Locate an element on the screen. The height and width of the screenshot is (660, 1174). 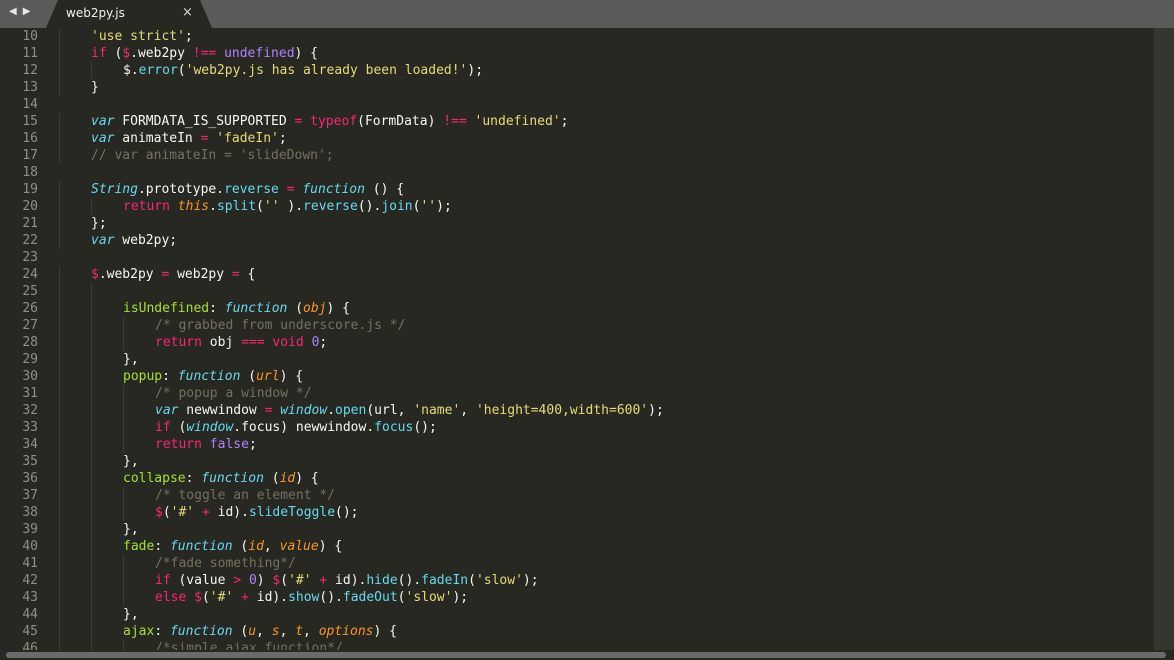
code-line: 36 collapse: function (id) { is located at coordinates (159, 478).